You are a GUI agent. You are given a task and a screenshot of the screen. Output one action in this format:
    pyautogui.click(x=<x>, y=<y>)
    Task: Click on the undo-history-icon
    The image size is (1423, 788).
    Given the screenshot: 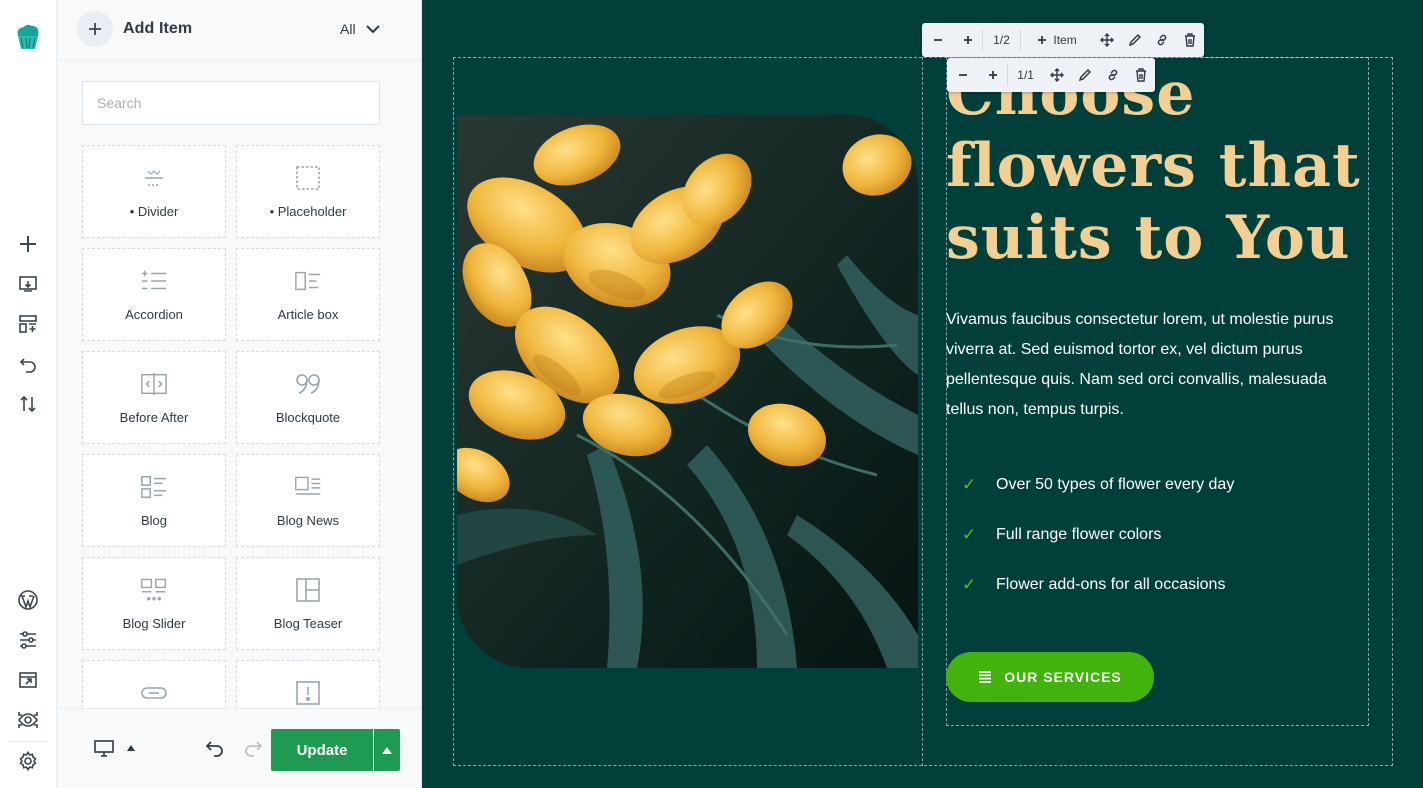 What is the action you would take?
    pyautogui.click(x=28, y=364)
    